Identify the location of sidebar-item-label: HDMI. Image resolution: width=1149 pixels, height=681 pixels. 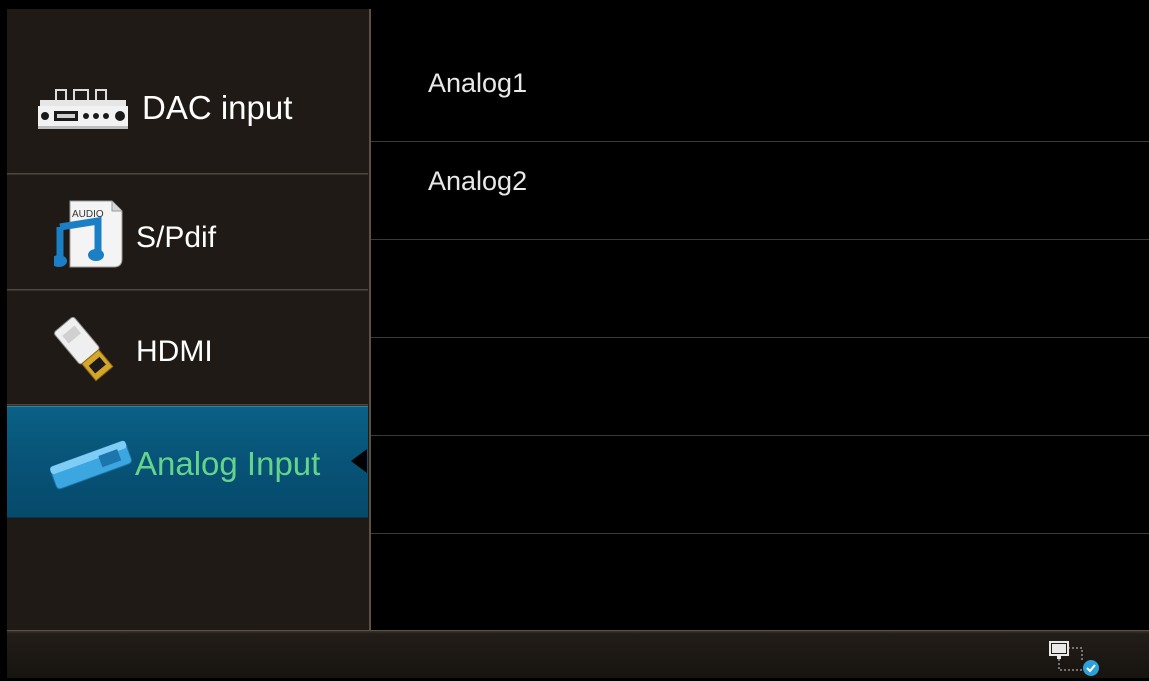
(174, 351).